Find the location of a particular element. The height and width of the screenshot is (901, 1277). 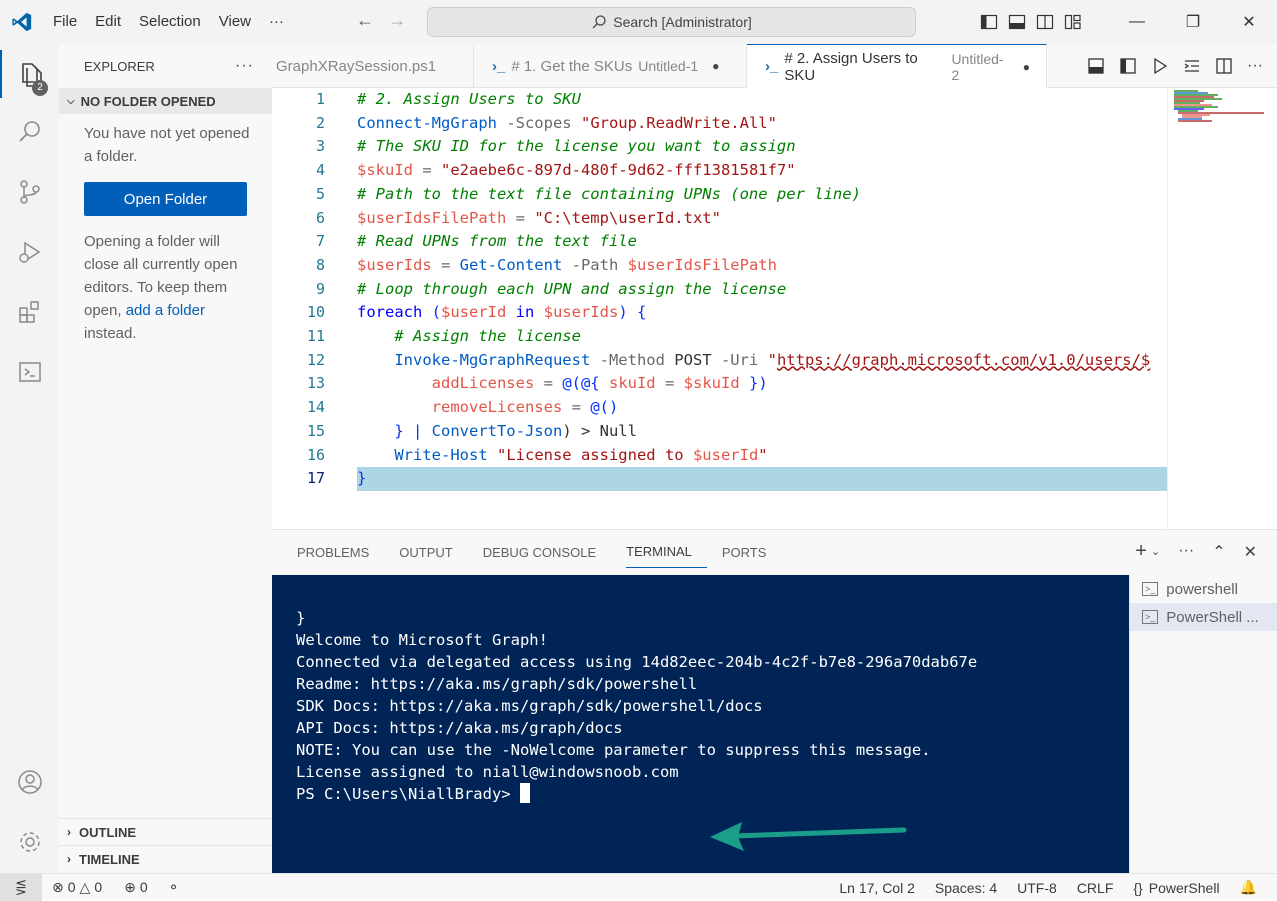

remote-explorer-icon is located at coordinates (29, 372).